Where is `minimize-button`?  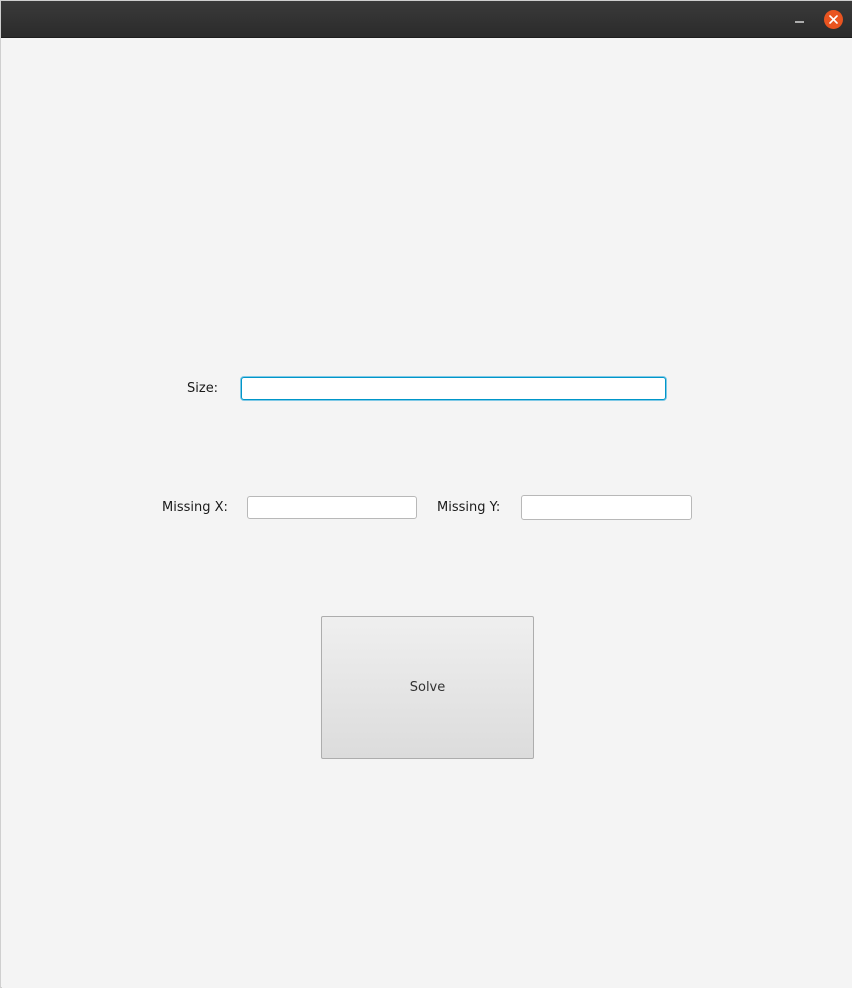 minimize-button is located at coordinates (800, 20).